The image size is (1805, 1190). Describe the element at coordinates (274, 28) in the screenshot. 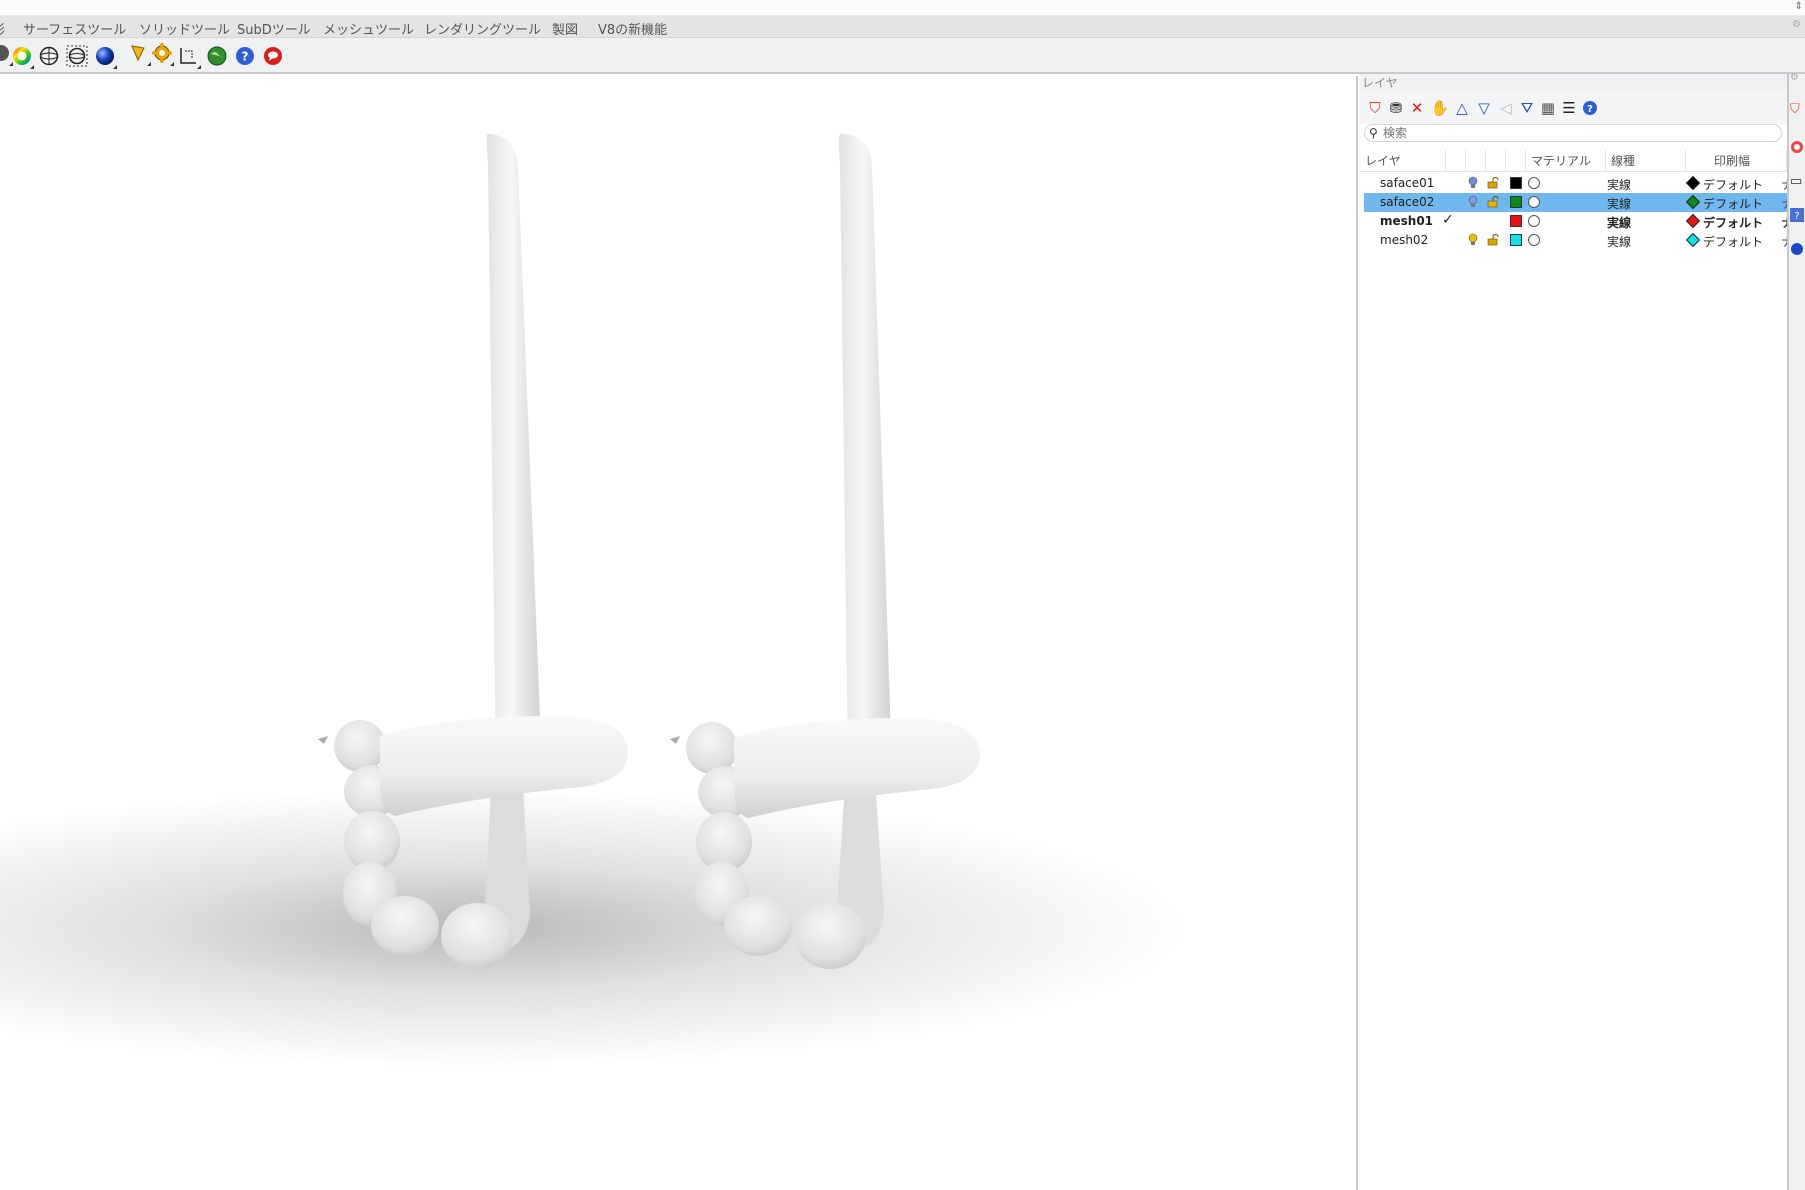

I see `tab-subd-tools: SubDツール` at that location.